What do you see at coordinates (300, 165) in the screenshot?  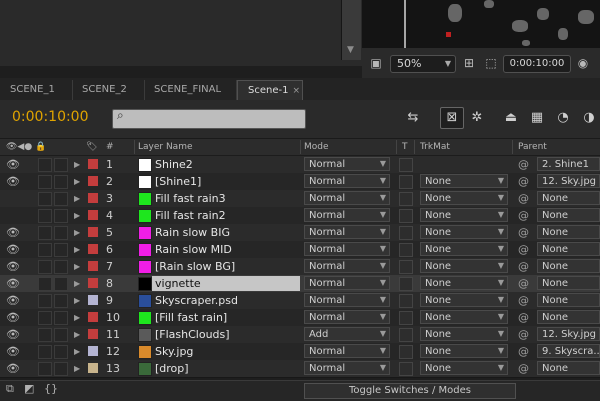 I see `layer-row: 👁 ▶ 1 Shine2 Normal ▼ @2. Shine1` at bounding box center [300, 165].